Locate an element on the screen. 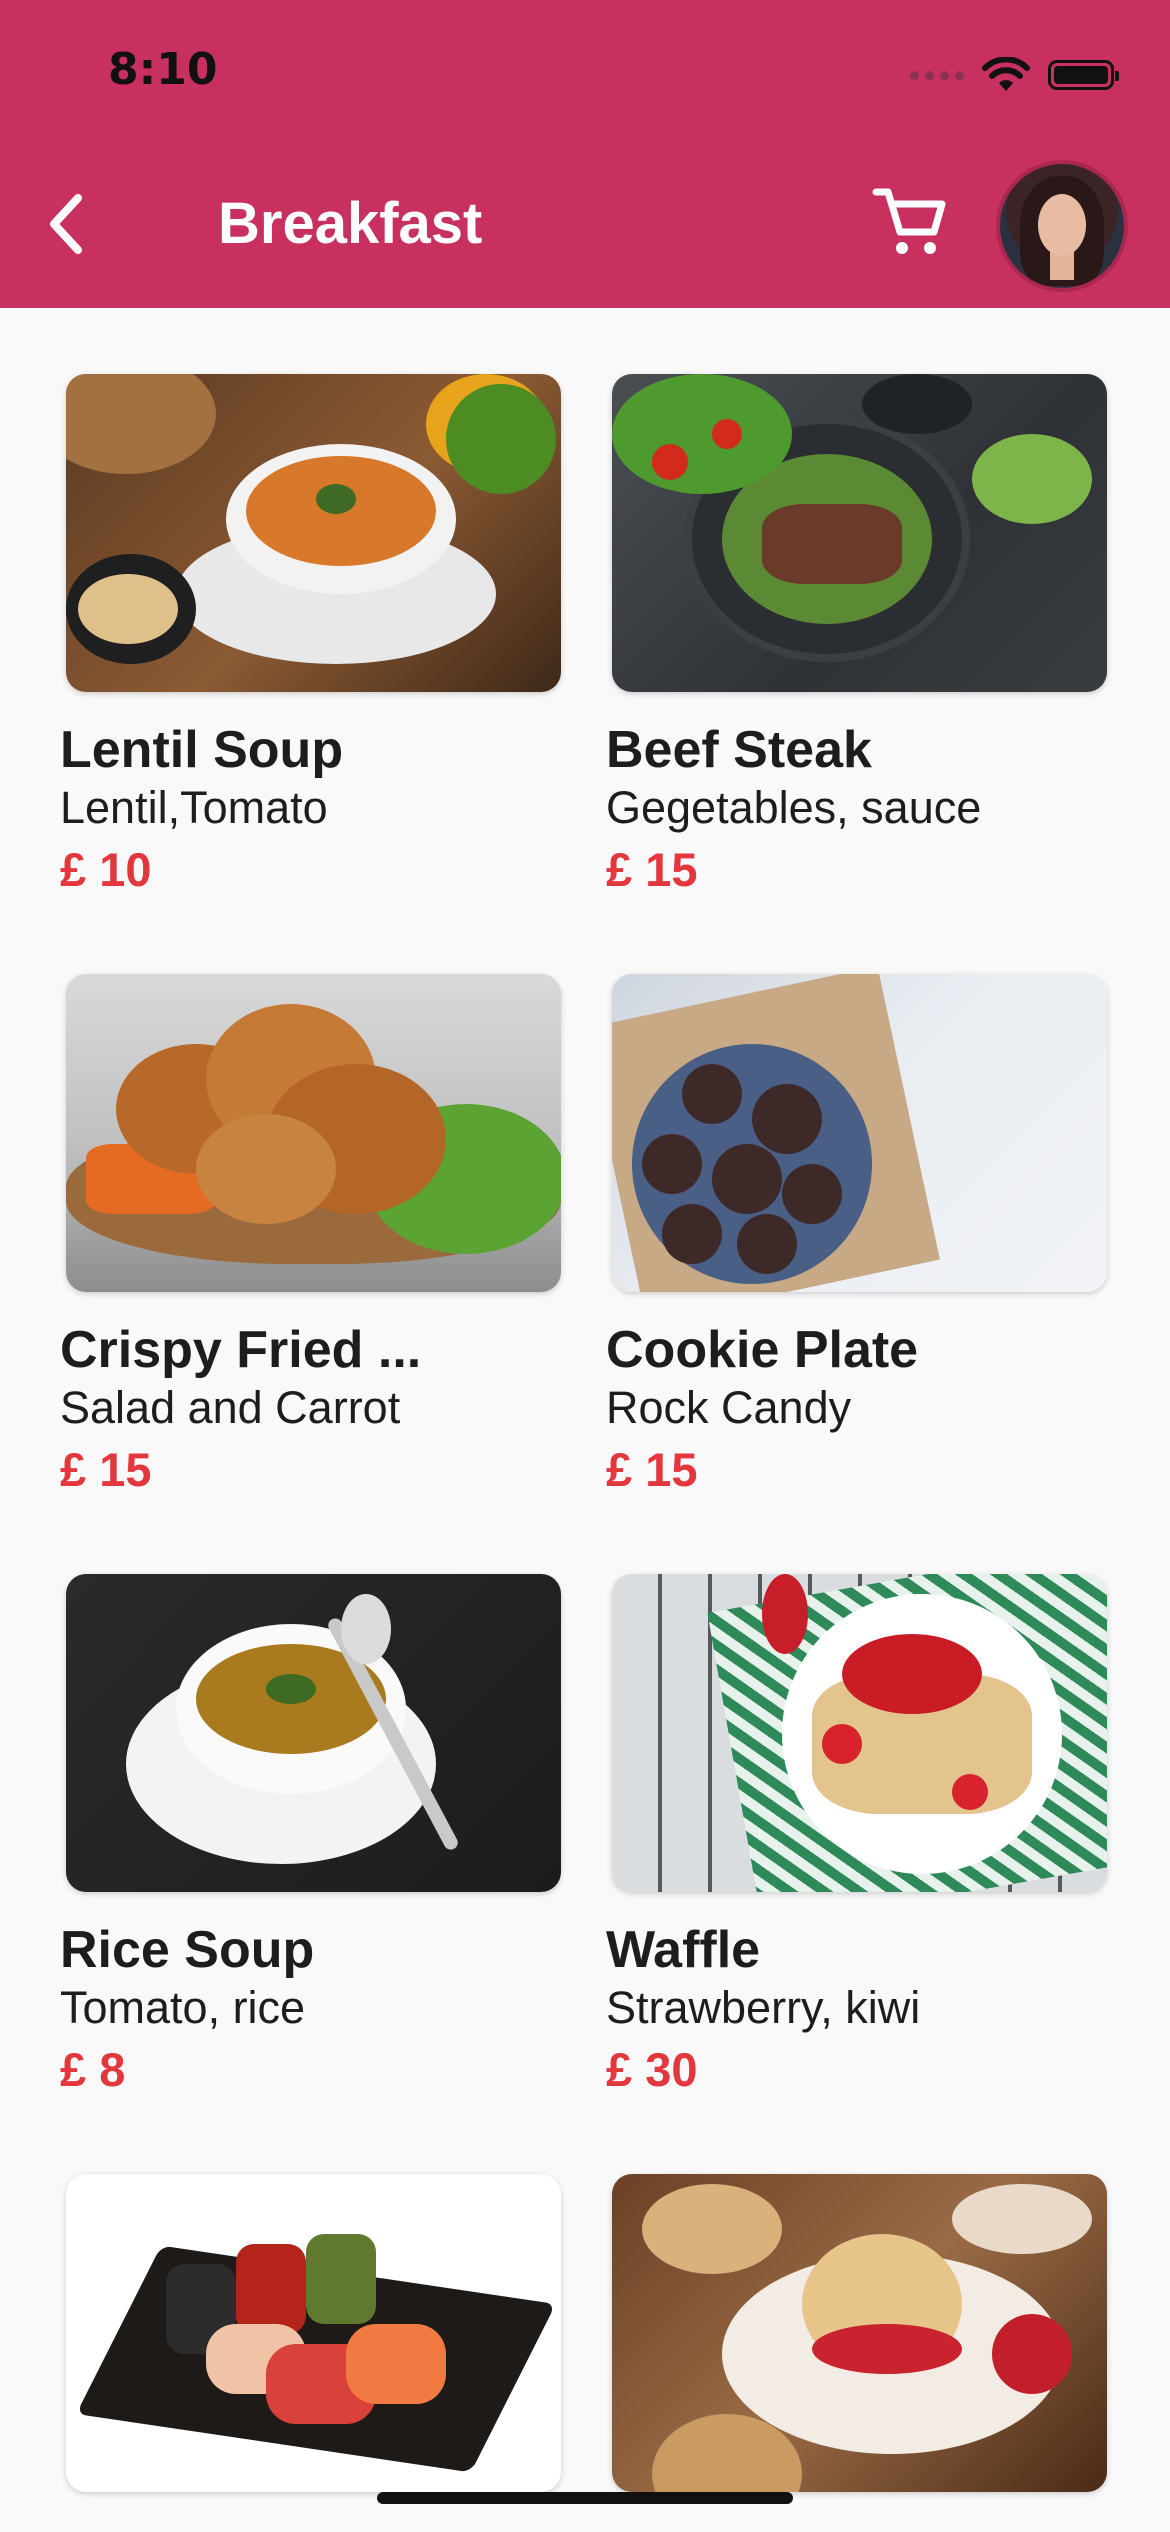  food-title: Beef Steak is located at coordinates (739, 750).